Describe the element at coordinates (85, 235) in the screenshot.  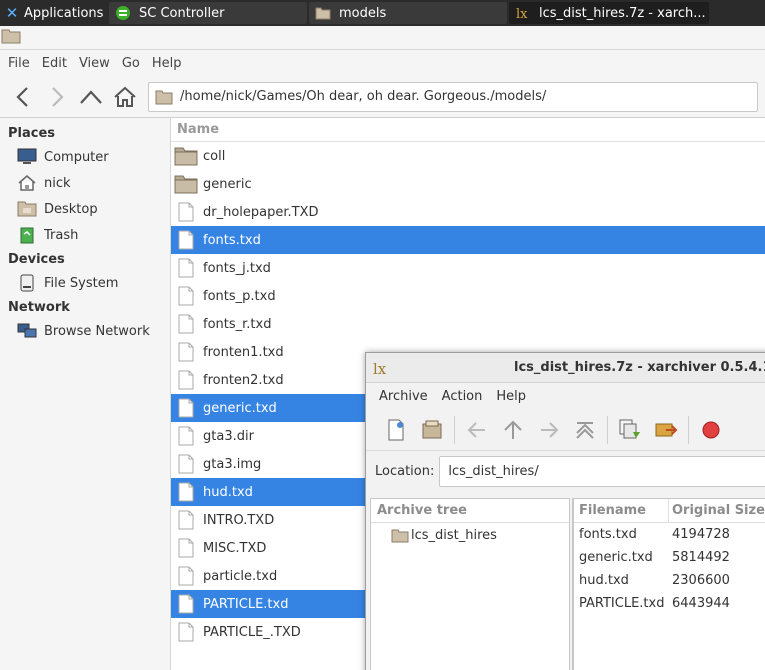
I see `sidebar-item-trash: Trash` at that location.